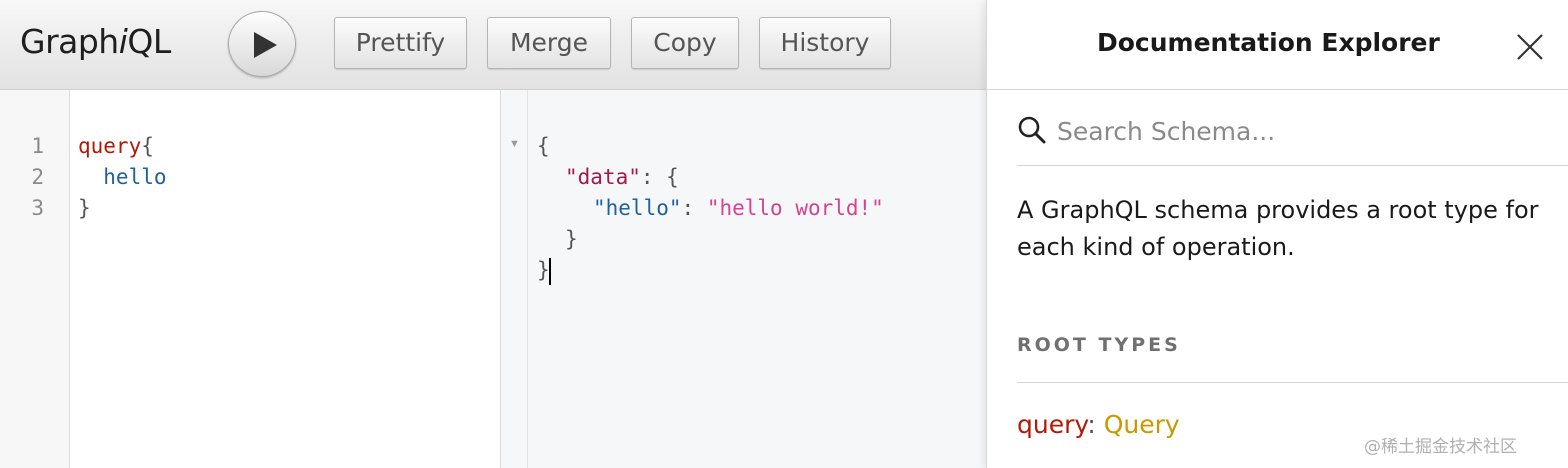 This screenshot has height=468, width=1568. What do you see at coordinates (1099, 345) in the screenshot?
I see `root-types-heading: ROOT TYPES` at bounding box center [1099, 345].